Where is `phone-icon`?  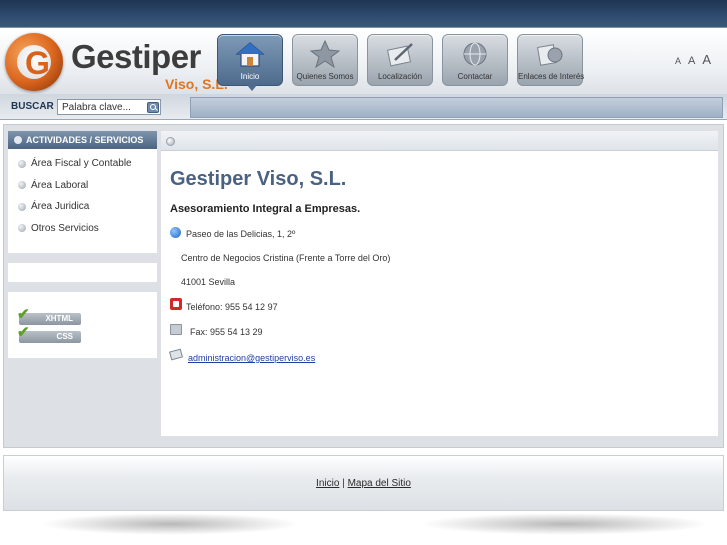 phone-icon is located at coordinates (176, 304).